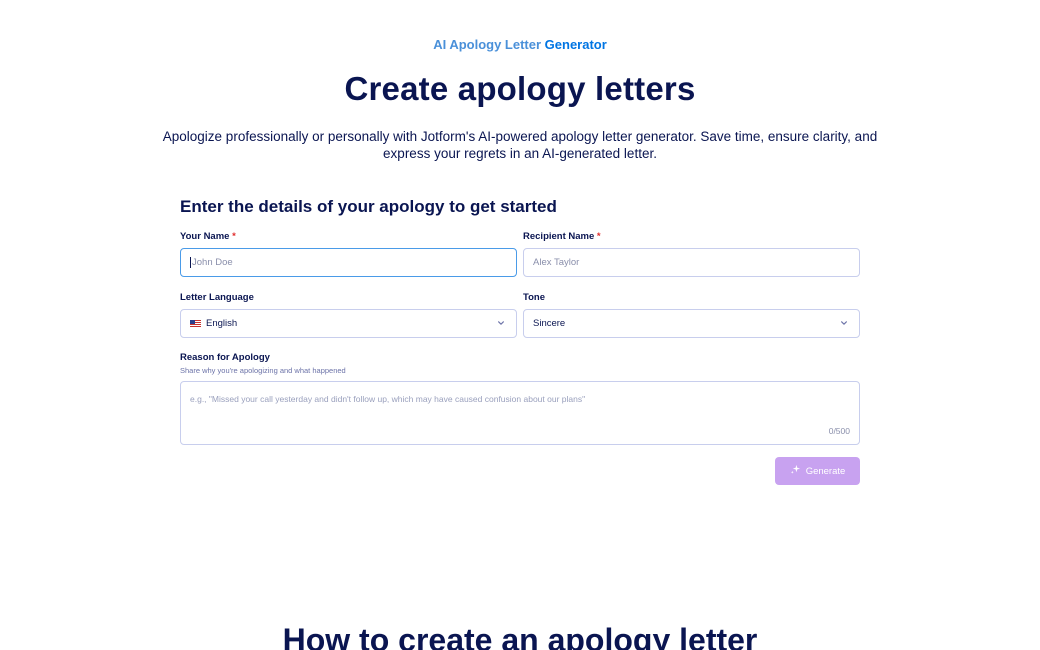 This screenshot has width=1040, height=650. What do you see at coordinates (559, 236) in the screenshot?
I see `recipient-name-label-text: Recipient Name` at bounding box center [559, 236].